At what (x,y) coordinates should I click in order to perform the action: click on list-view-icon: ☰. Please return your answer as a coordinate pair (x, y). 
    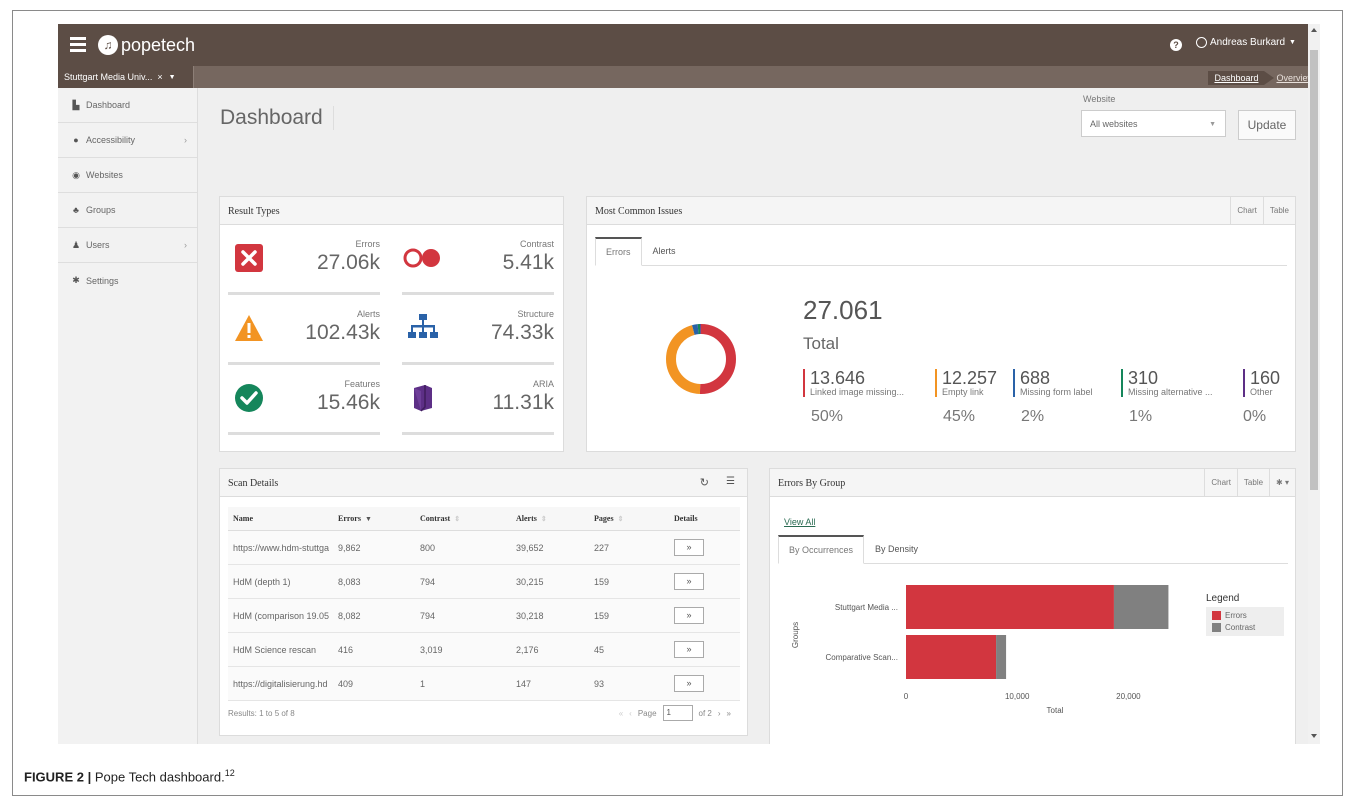
    Looking at the image, I should click on (730, 481).